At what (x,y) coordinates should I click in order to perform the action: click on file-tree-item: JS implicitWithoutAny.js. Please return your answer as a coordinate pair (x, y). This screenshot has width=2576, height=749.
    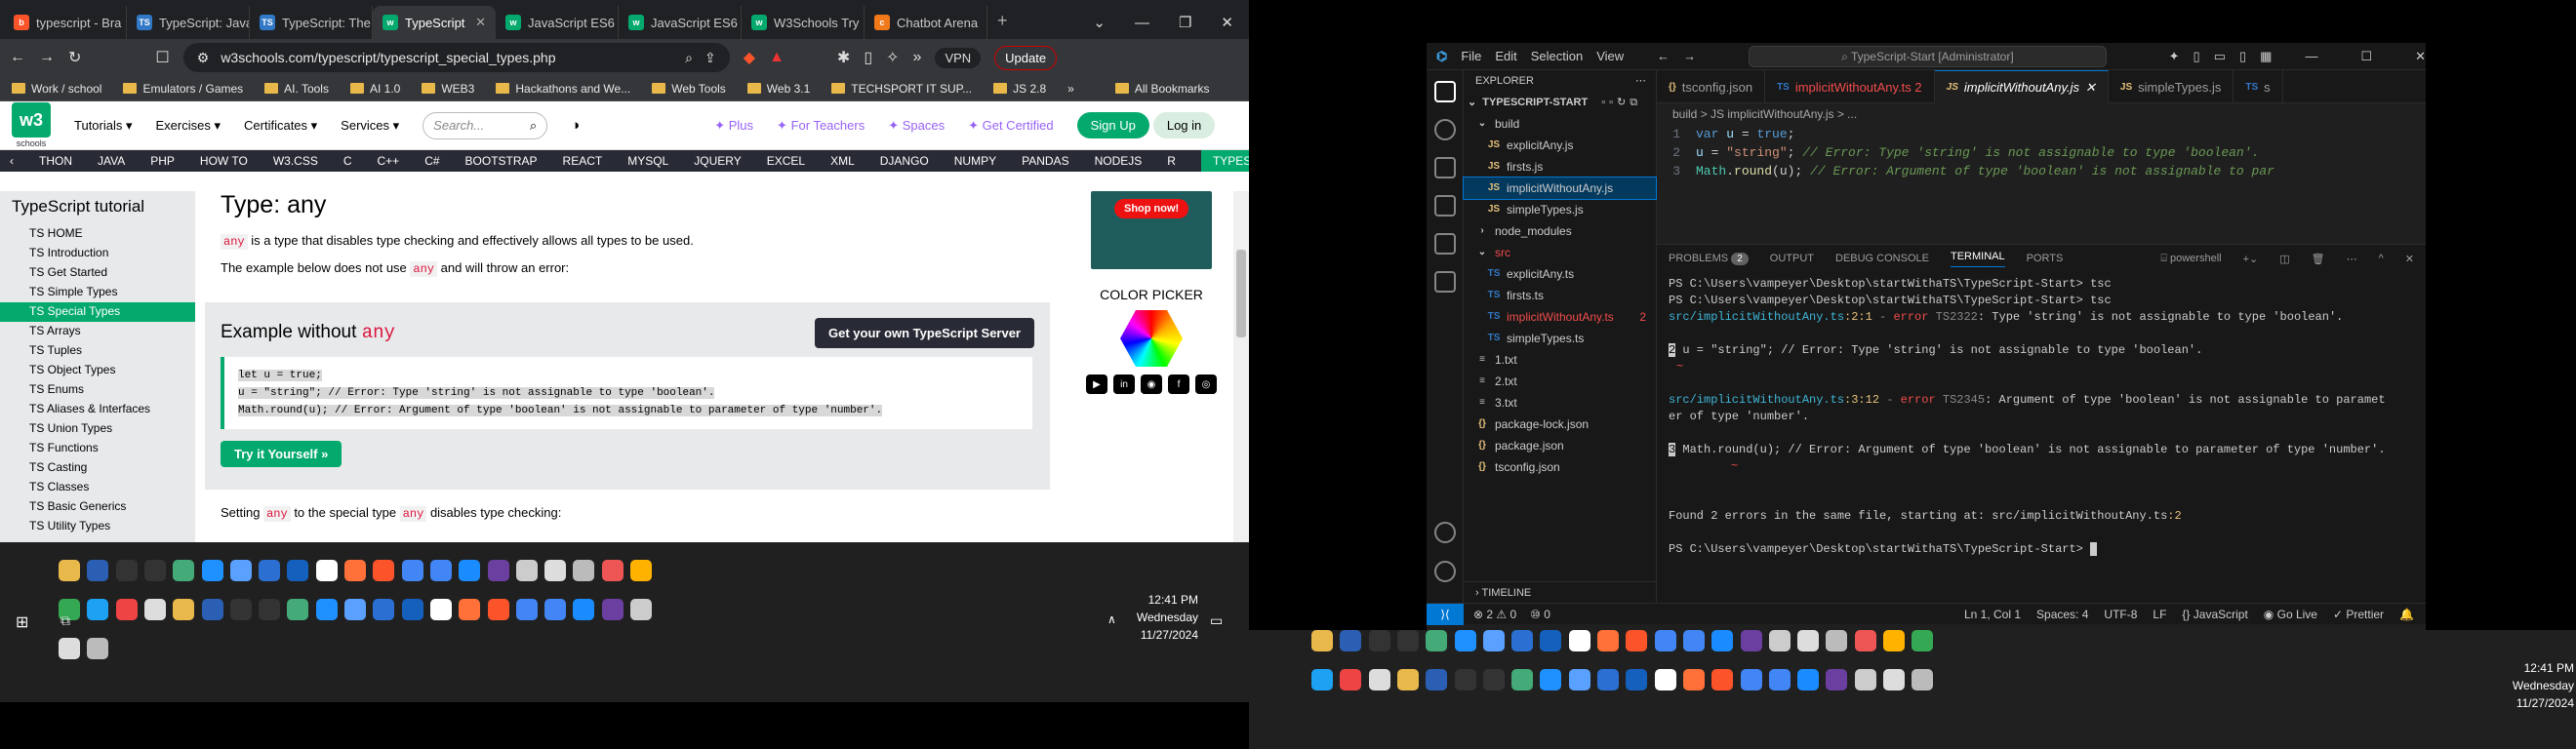
    Looking at the image, I should click on (1560, 188).